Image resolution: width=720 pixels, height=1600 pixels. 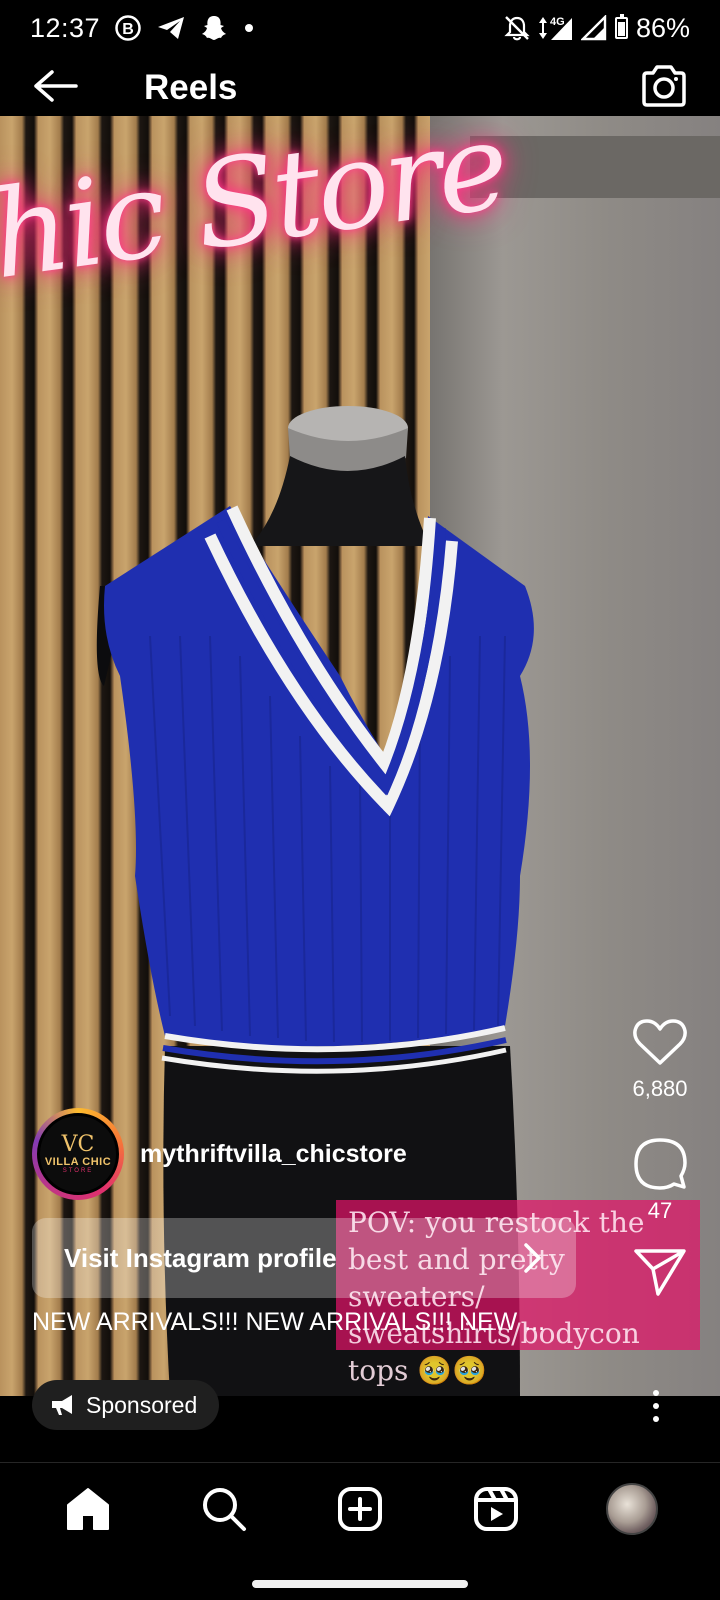 I want to click on arrow-left-icon, so click(x=56, y=86).